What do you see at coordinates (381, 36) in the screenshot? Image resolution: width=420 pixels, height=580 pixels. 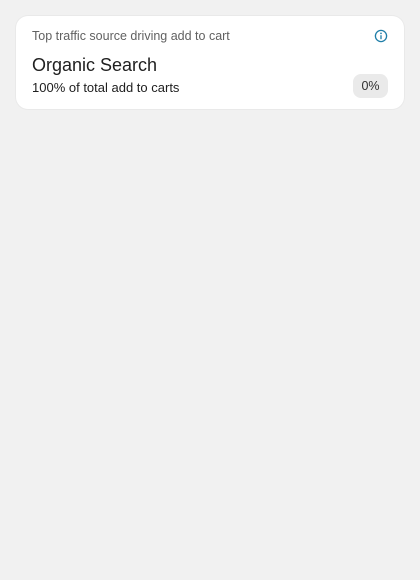 I see `info-icon` at bounding box center [381, 36].